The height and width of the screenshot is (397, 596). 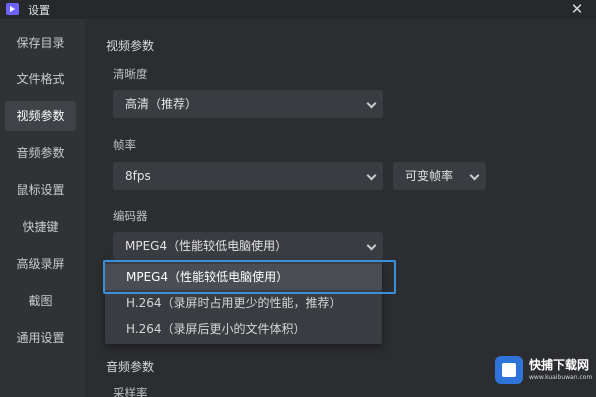 What do you see at coordinates (40, 264) in the screenshot?
I see `sidebar-item-advanced-recording: 高级录屏` at bounding box center [40, 264].